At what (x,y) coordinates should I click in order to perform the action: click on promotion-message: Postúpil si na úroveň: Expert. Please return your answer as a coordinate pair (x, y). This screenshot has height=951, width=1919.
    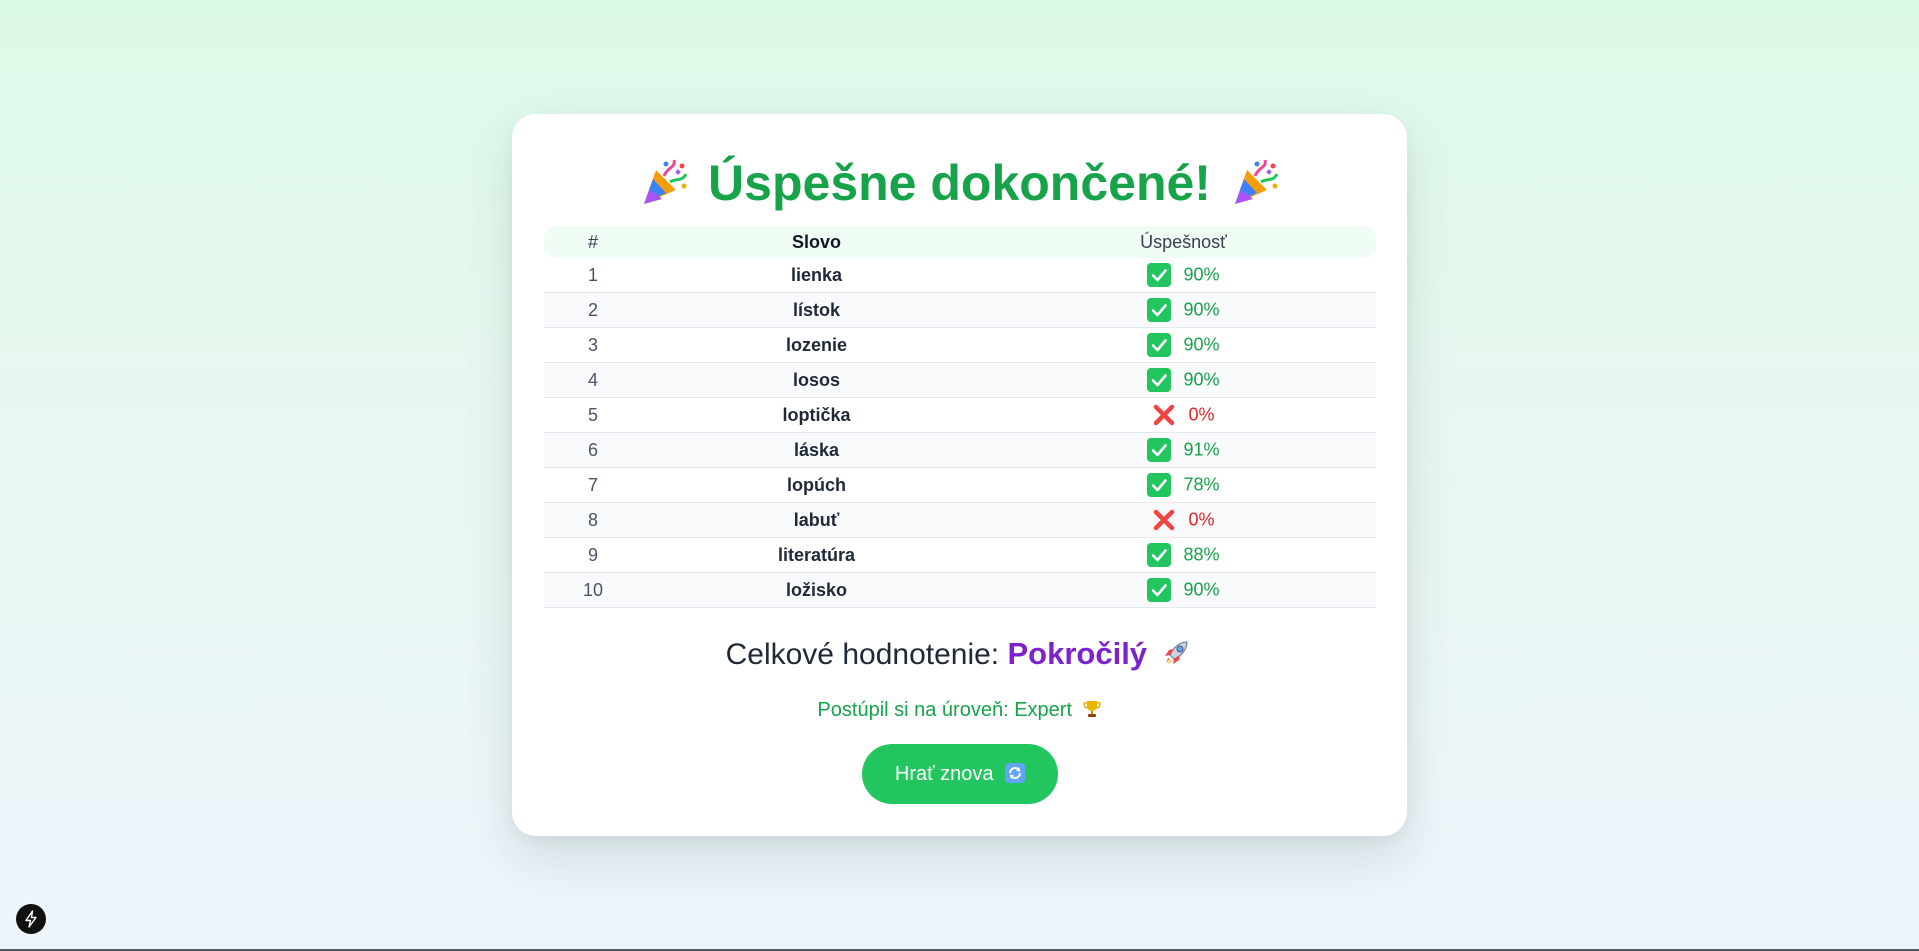
    Looking at the image, I should click on (959, 710).